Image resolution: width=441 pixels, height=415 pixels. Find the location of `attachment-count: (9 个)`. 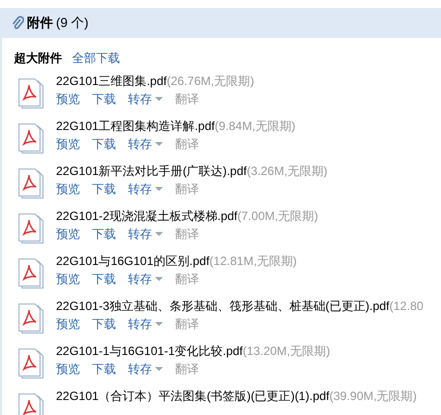

attachment-count: (9 个) is located at coordinates (72, 23).